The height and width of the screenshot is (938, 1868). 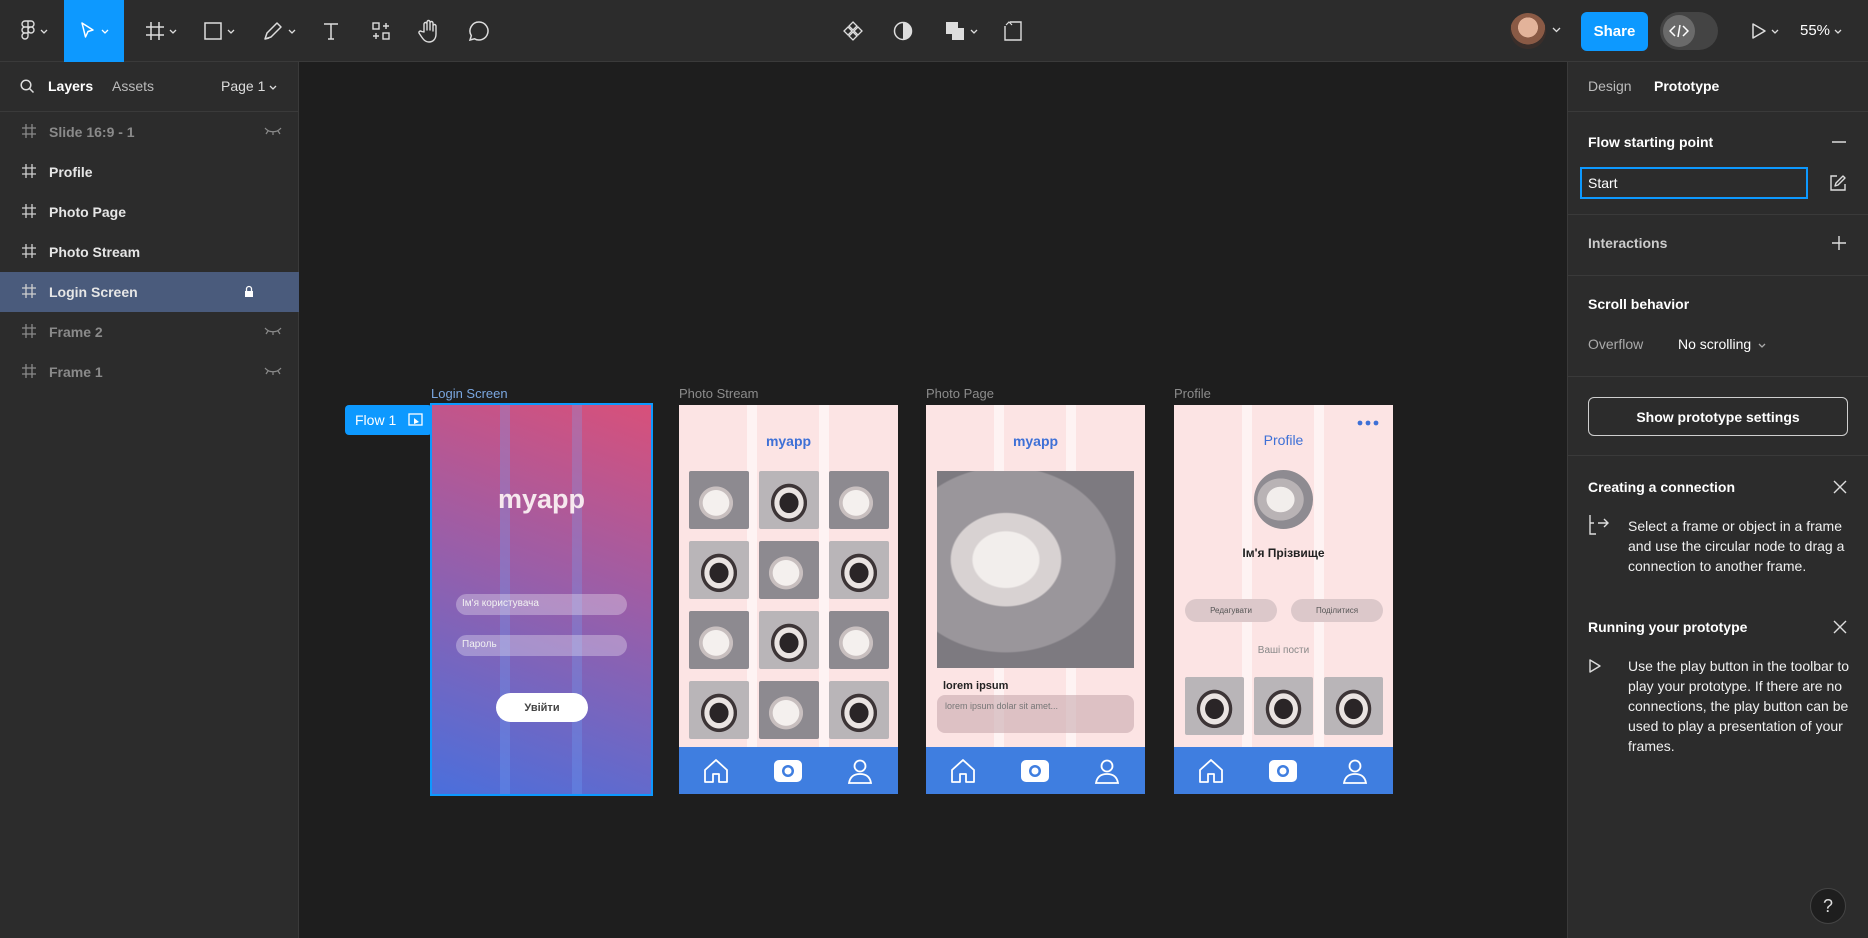 What do you see at coordinates (149, 132) in the screenshot?
I see `layer-row: Slide 16:9 - 1` at bounding box center [149, 132].